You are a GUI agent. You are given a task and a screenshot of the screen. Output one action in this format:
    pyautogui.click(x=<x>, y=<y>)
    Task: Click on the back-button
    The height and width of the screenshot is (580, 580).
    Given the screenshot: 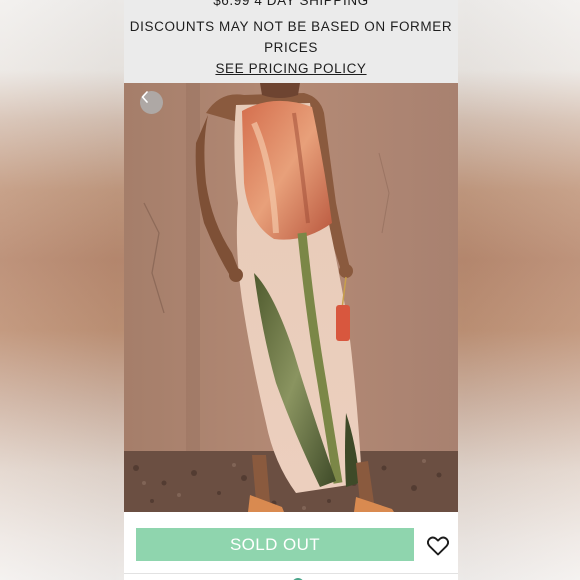 What is the action you would take?
    pyautogui.click(x=151, y=102)
    